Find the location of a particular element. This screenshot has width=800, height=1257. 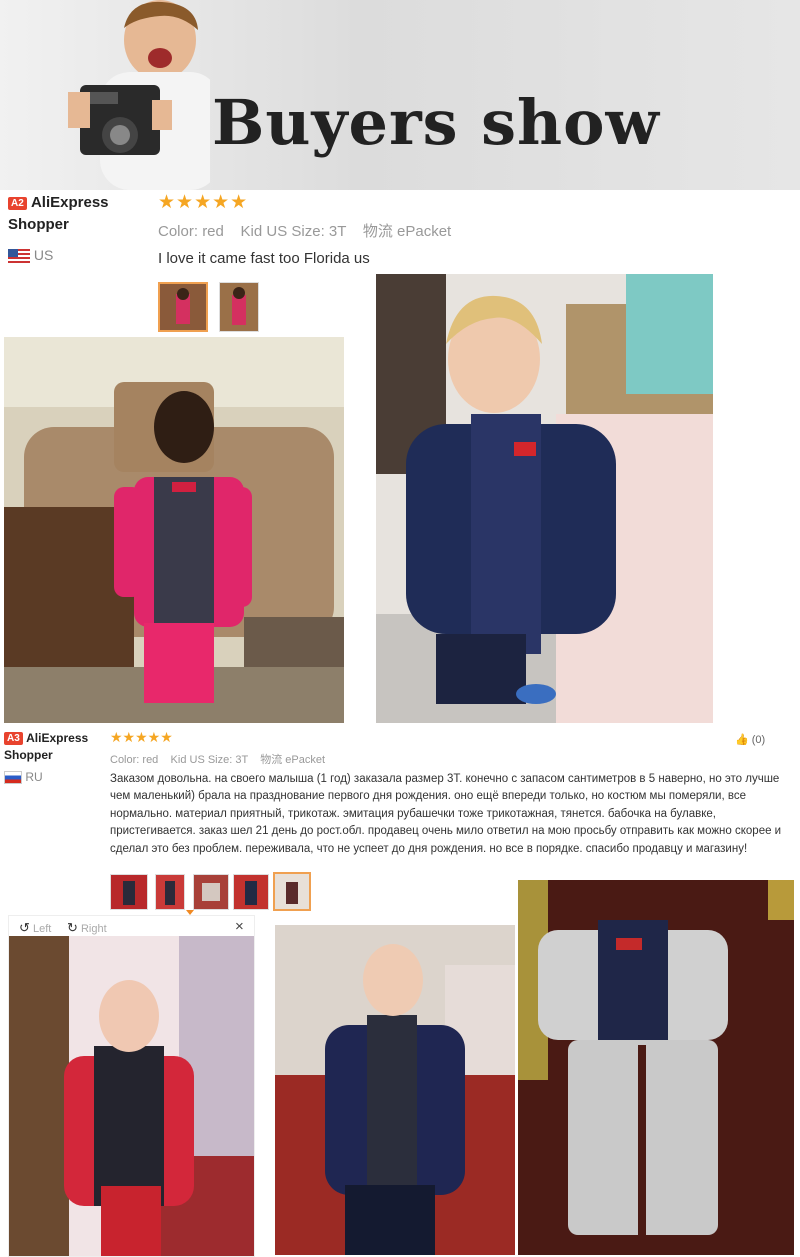

helpful-button: 👍 (0) is located at coordinates (750, 739).